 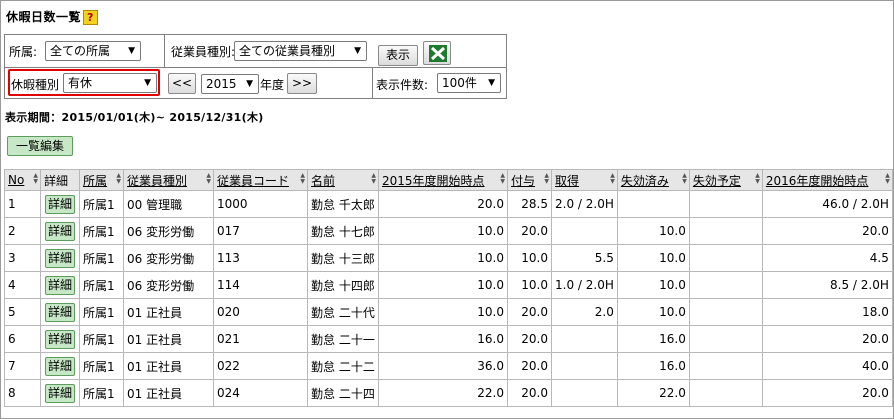 I want to click on cell-expired: 10.0, so click(x=653, y=258).